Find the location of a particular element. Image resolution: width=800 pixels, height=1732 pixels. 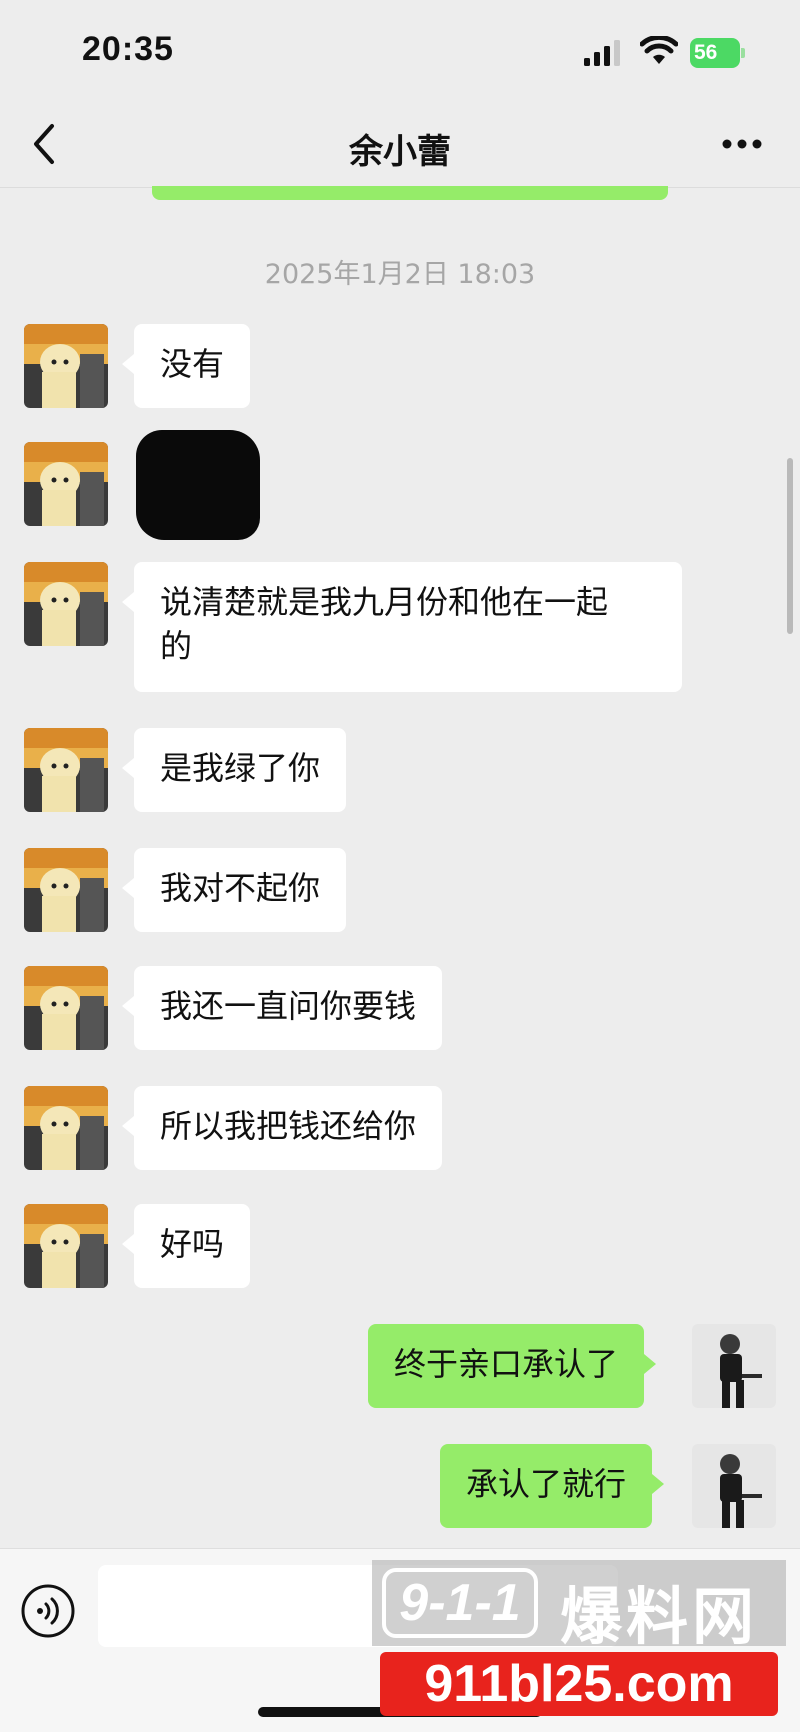

watermark-banner: 9-1-1 爆料网 is located at coordinates (579, 1606).